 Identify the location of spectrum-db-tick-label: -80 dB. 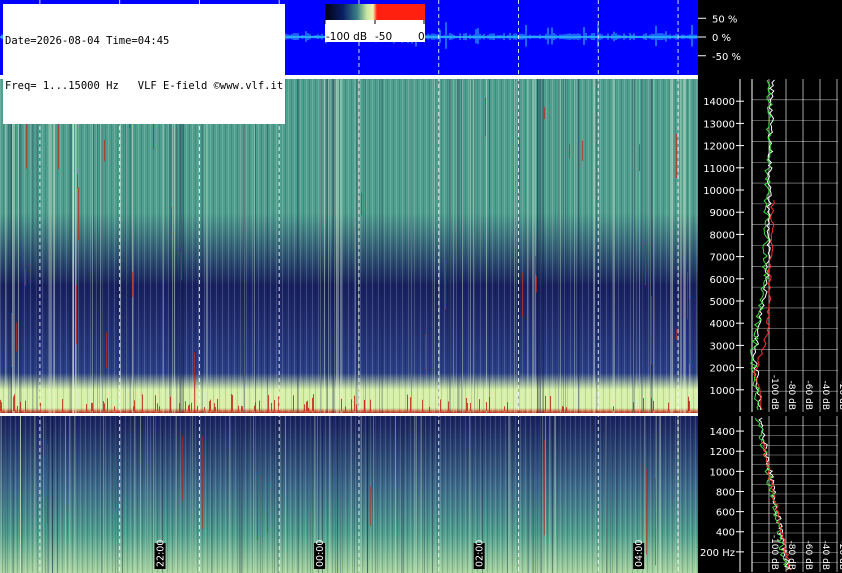
(791, 395).